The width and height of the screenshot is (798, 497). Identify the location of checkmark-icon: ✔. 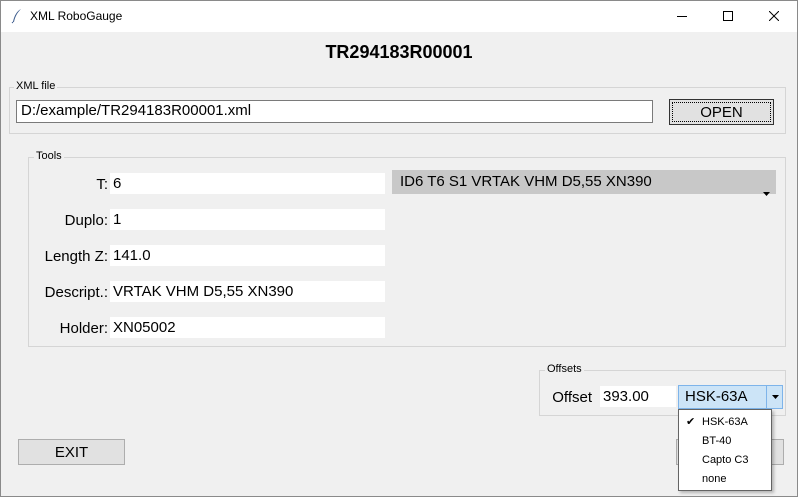
(691, 422).